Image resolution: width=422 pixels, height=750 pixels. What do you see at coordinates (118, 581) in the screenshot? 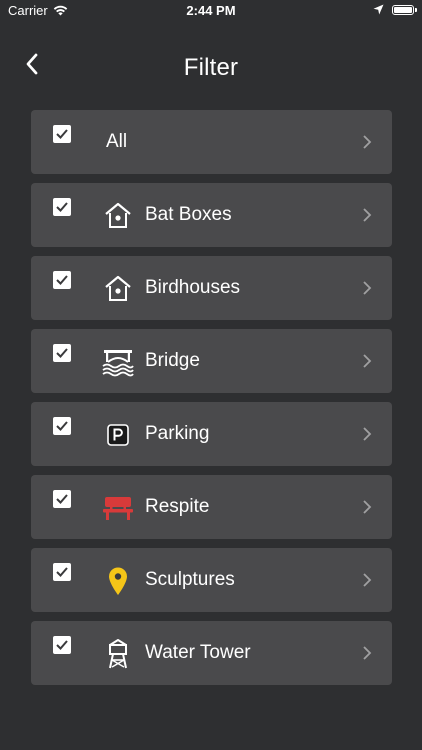
I see `map-pin-icon` at bounding box center [118, 581].